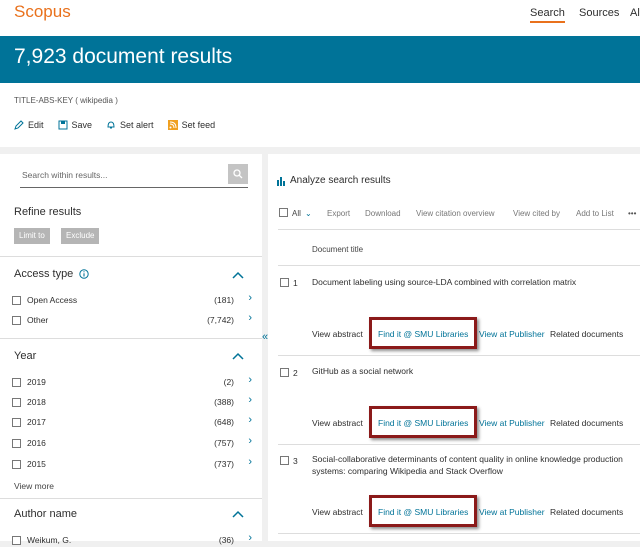  I want to click on select-all-dropdown: All, so click(296, 213).